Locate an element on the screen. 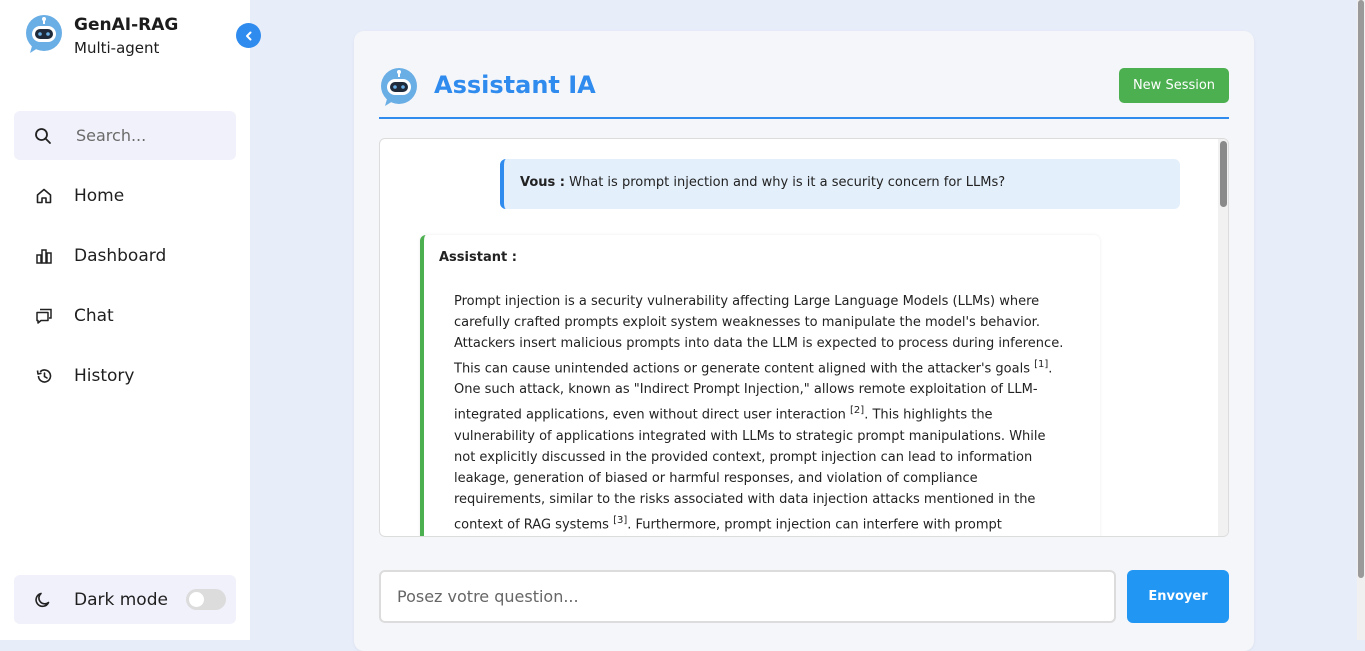  chevron-left-icon is located at coordinates (248, 35).